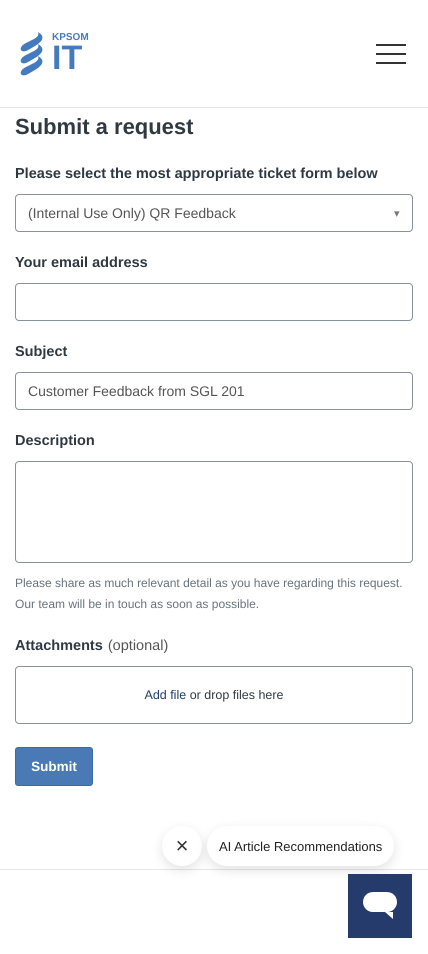 This screenshot has height=954, width=428. Describe the element at coordinates (209, 594) in the screenshot. I see `field-hint: Please share as much relevant detail as you have regarding this request. Our team will be in touch as soon as possible.` at that location.